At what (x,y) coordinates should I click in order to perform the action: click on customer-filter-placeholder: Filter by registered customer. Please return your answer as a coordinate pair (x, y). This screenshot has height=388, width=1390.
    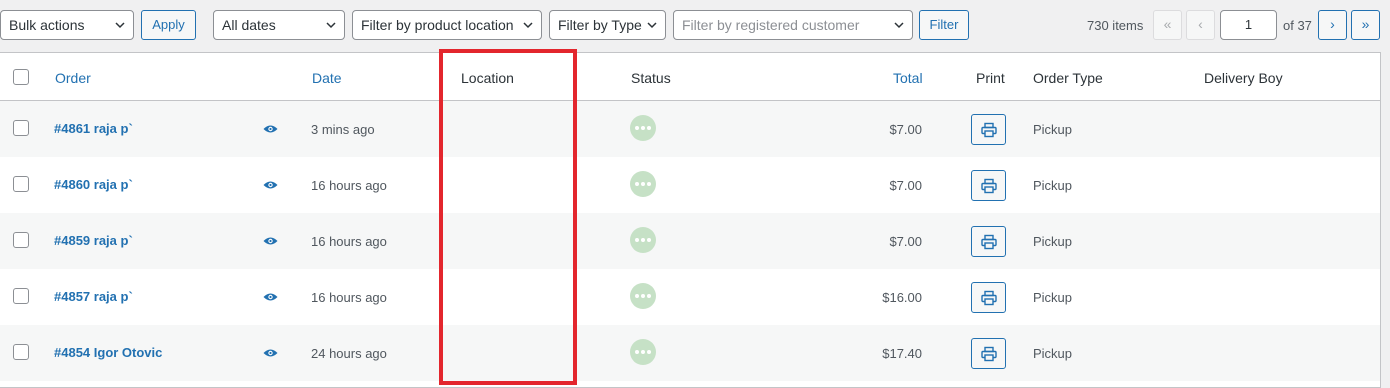
    Looking at the image, I should click on (771, 25).